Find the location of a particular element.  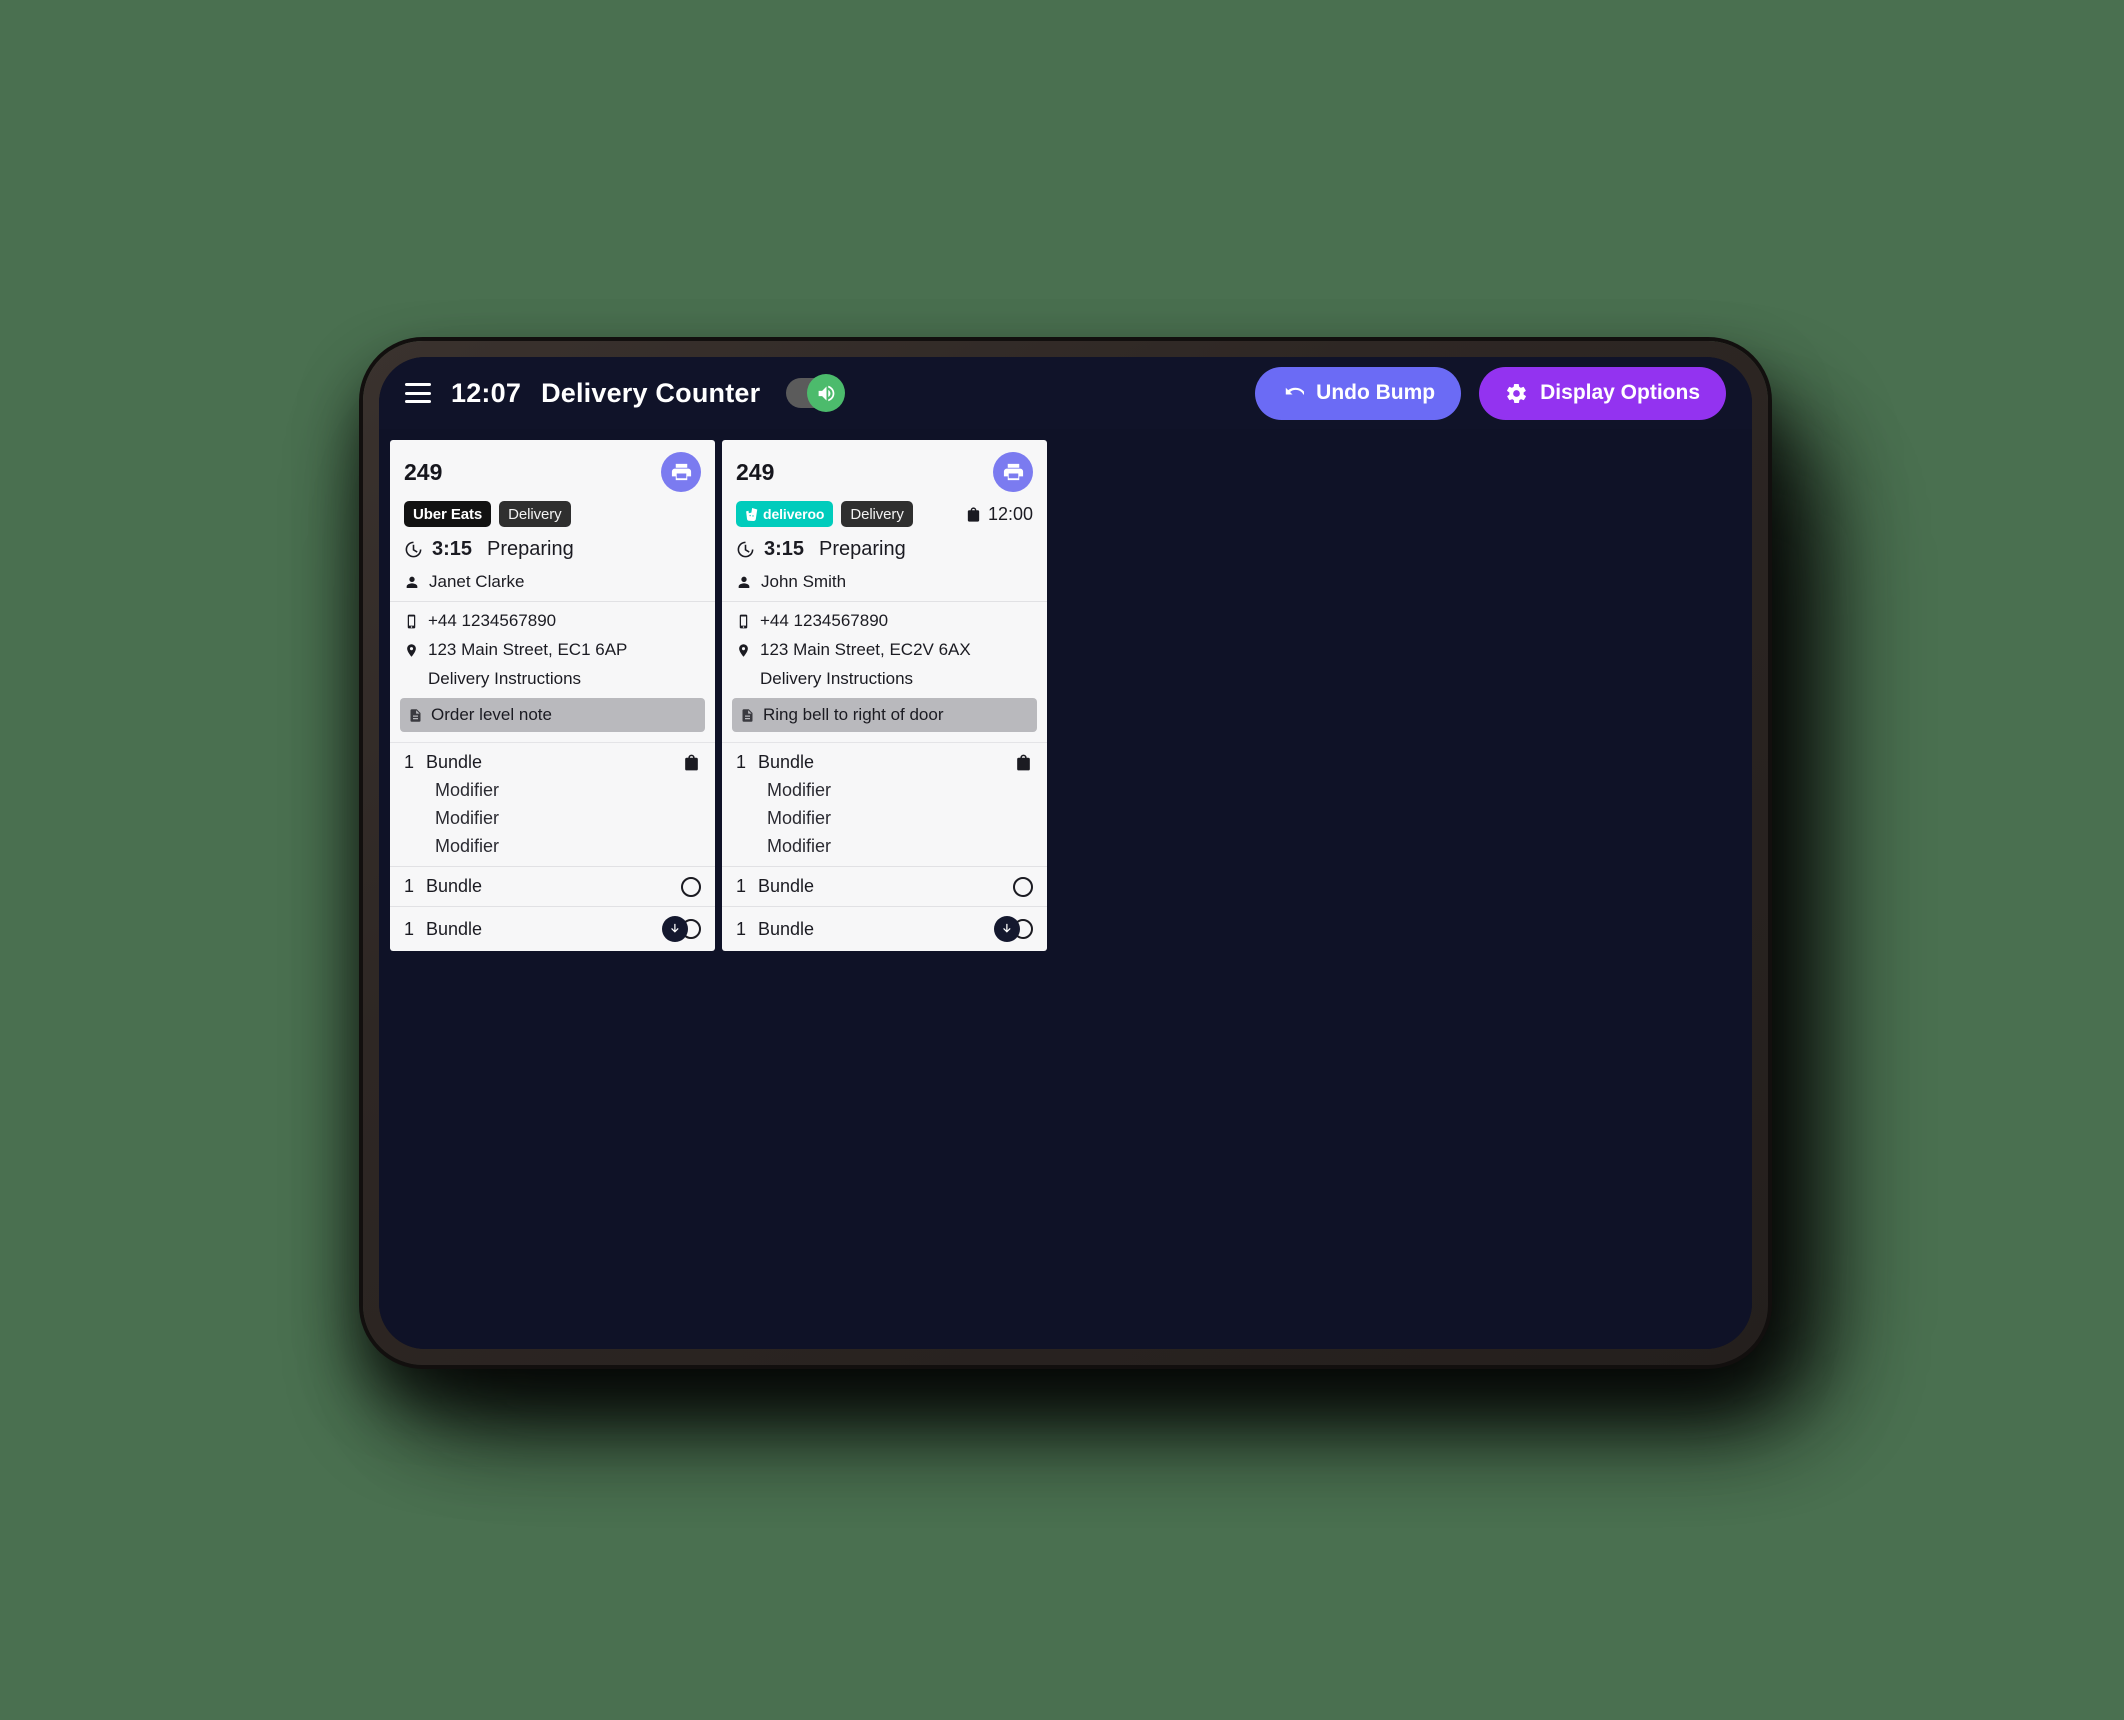

customer-name: John Smith is located at coordinates (804, 581).